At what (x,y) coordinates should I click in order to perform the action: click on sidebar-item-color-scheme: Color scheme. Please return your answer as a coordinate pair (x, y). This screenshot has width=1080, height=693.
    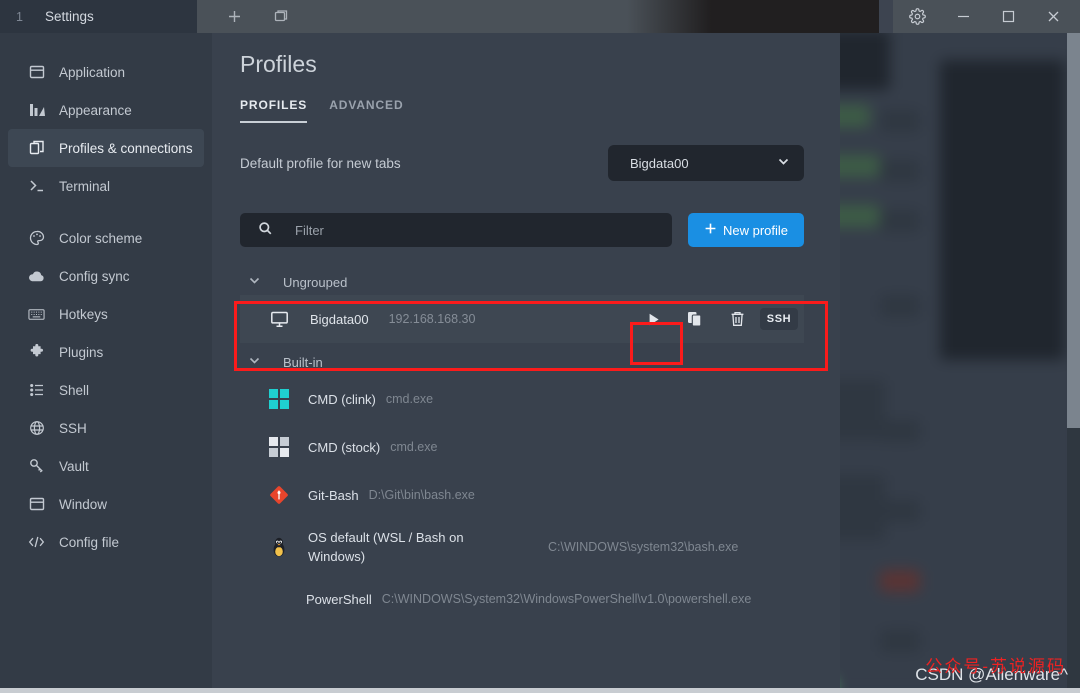
    Looking at the image, I should click on (106, 238).